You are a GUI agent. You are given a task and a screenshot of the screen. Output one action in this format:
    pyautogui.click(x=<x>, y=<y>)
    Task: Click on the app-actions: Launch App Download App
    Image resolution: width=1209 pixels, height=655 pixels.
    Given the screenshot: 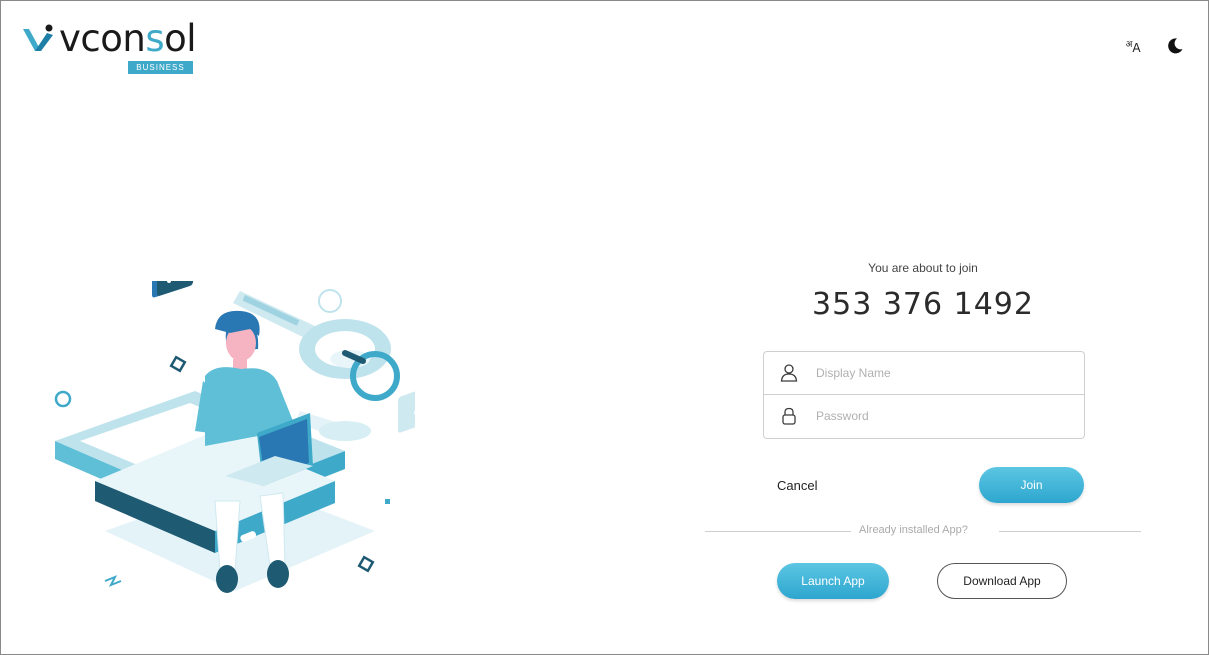 What is the action you would take?
    pyautogui.click(x=927, y=581)
    